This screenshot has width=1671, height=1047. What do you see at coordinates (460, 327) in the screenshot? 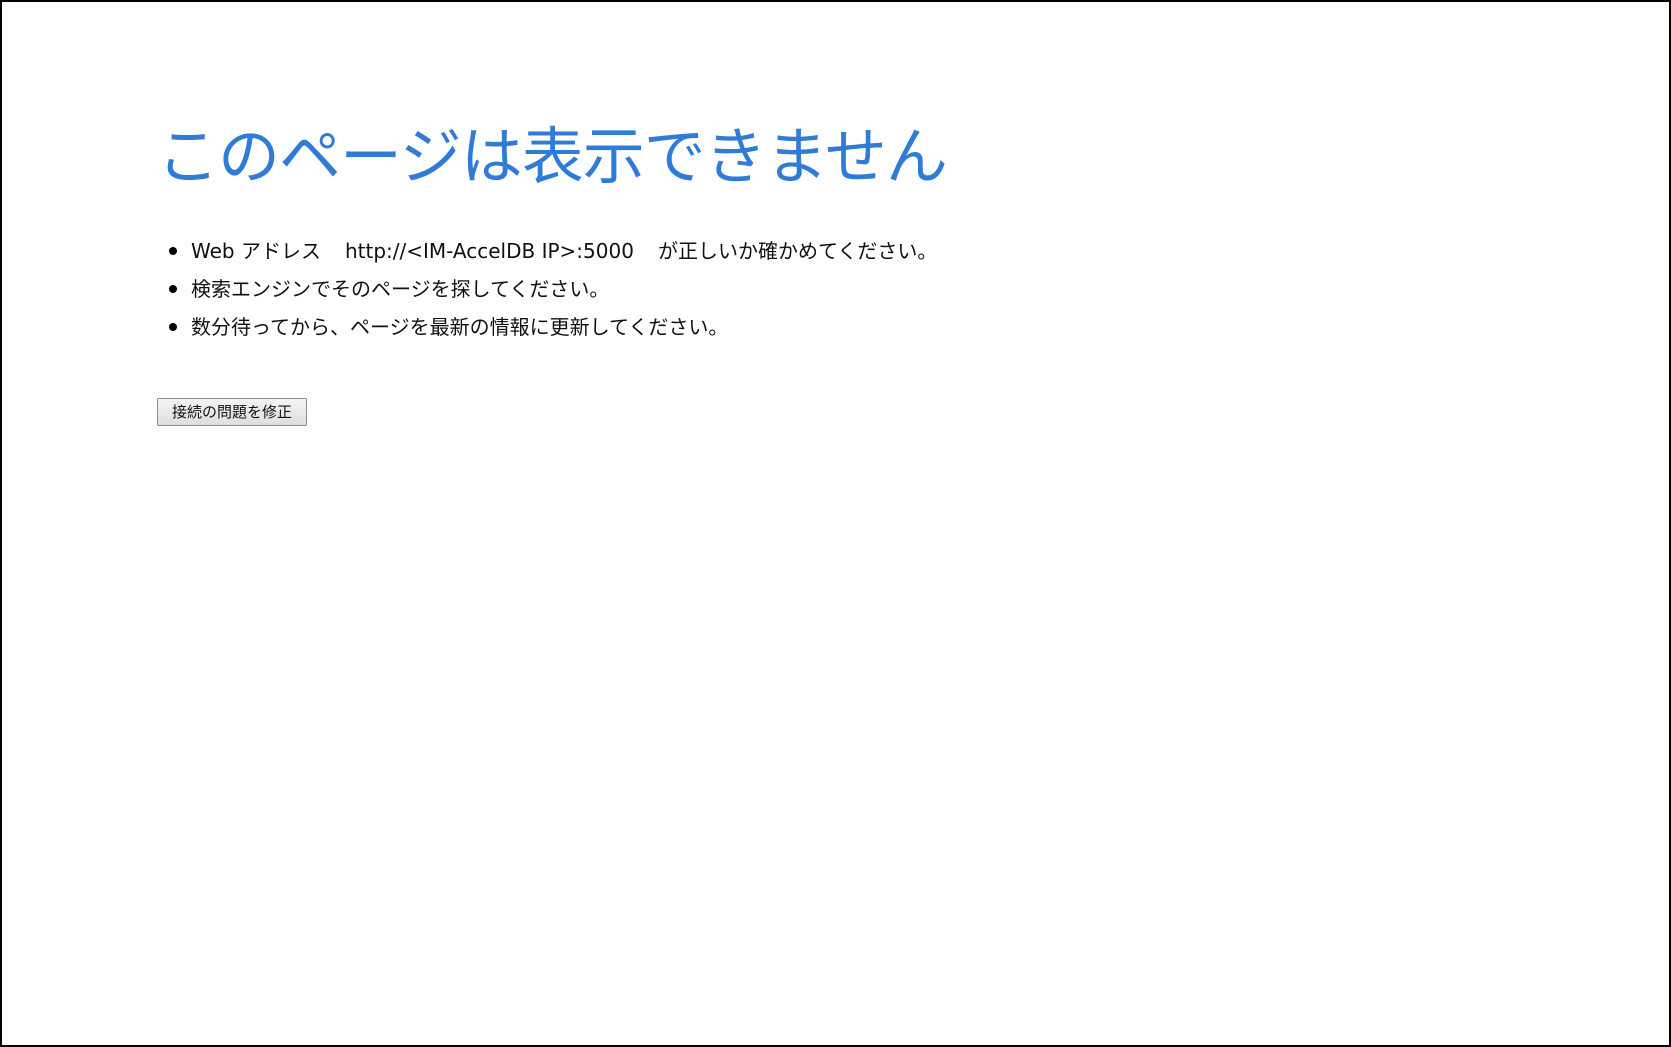
I see `suggestion-text: 数分待ってから、ページを最新の情報に更新してください。` at bounding box center [460, 327].